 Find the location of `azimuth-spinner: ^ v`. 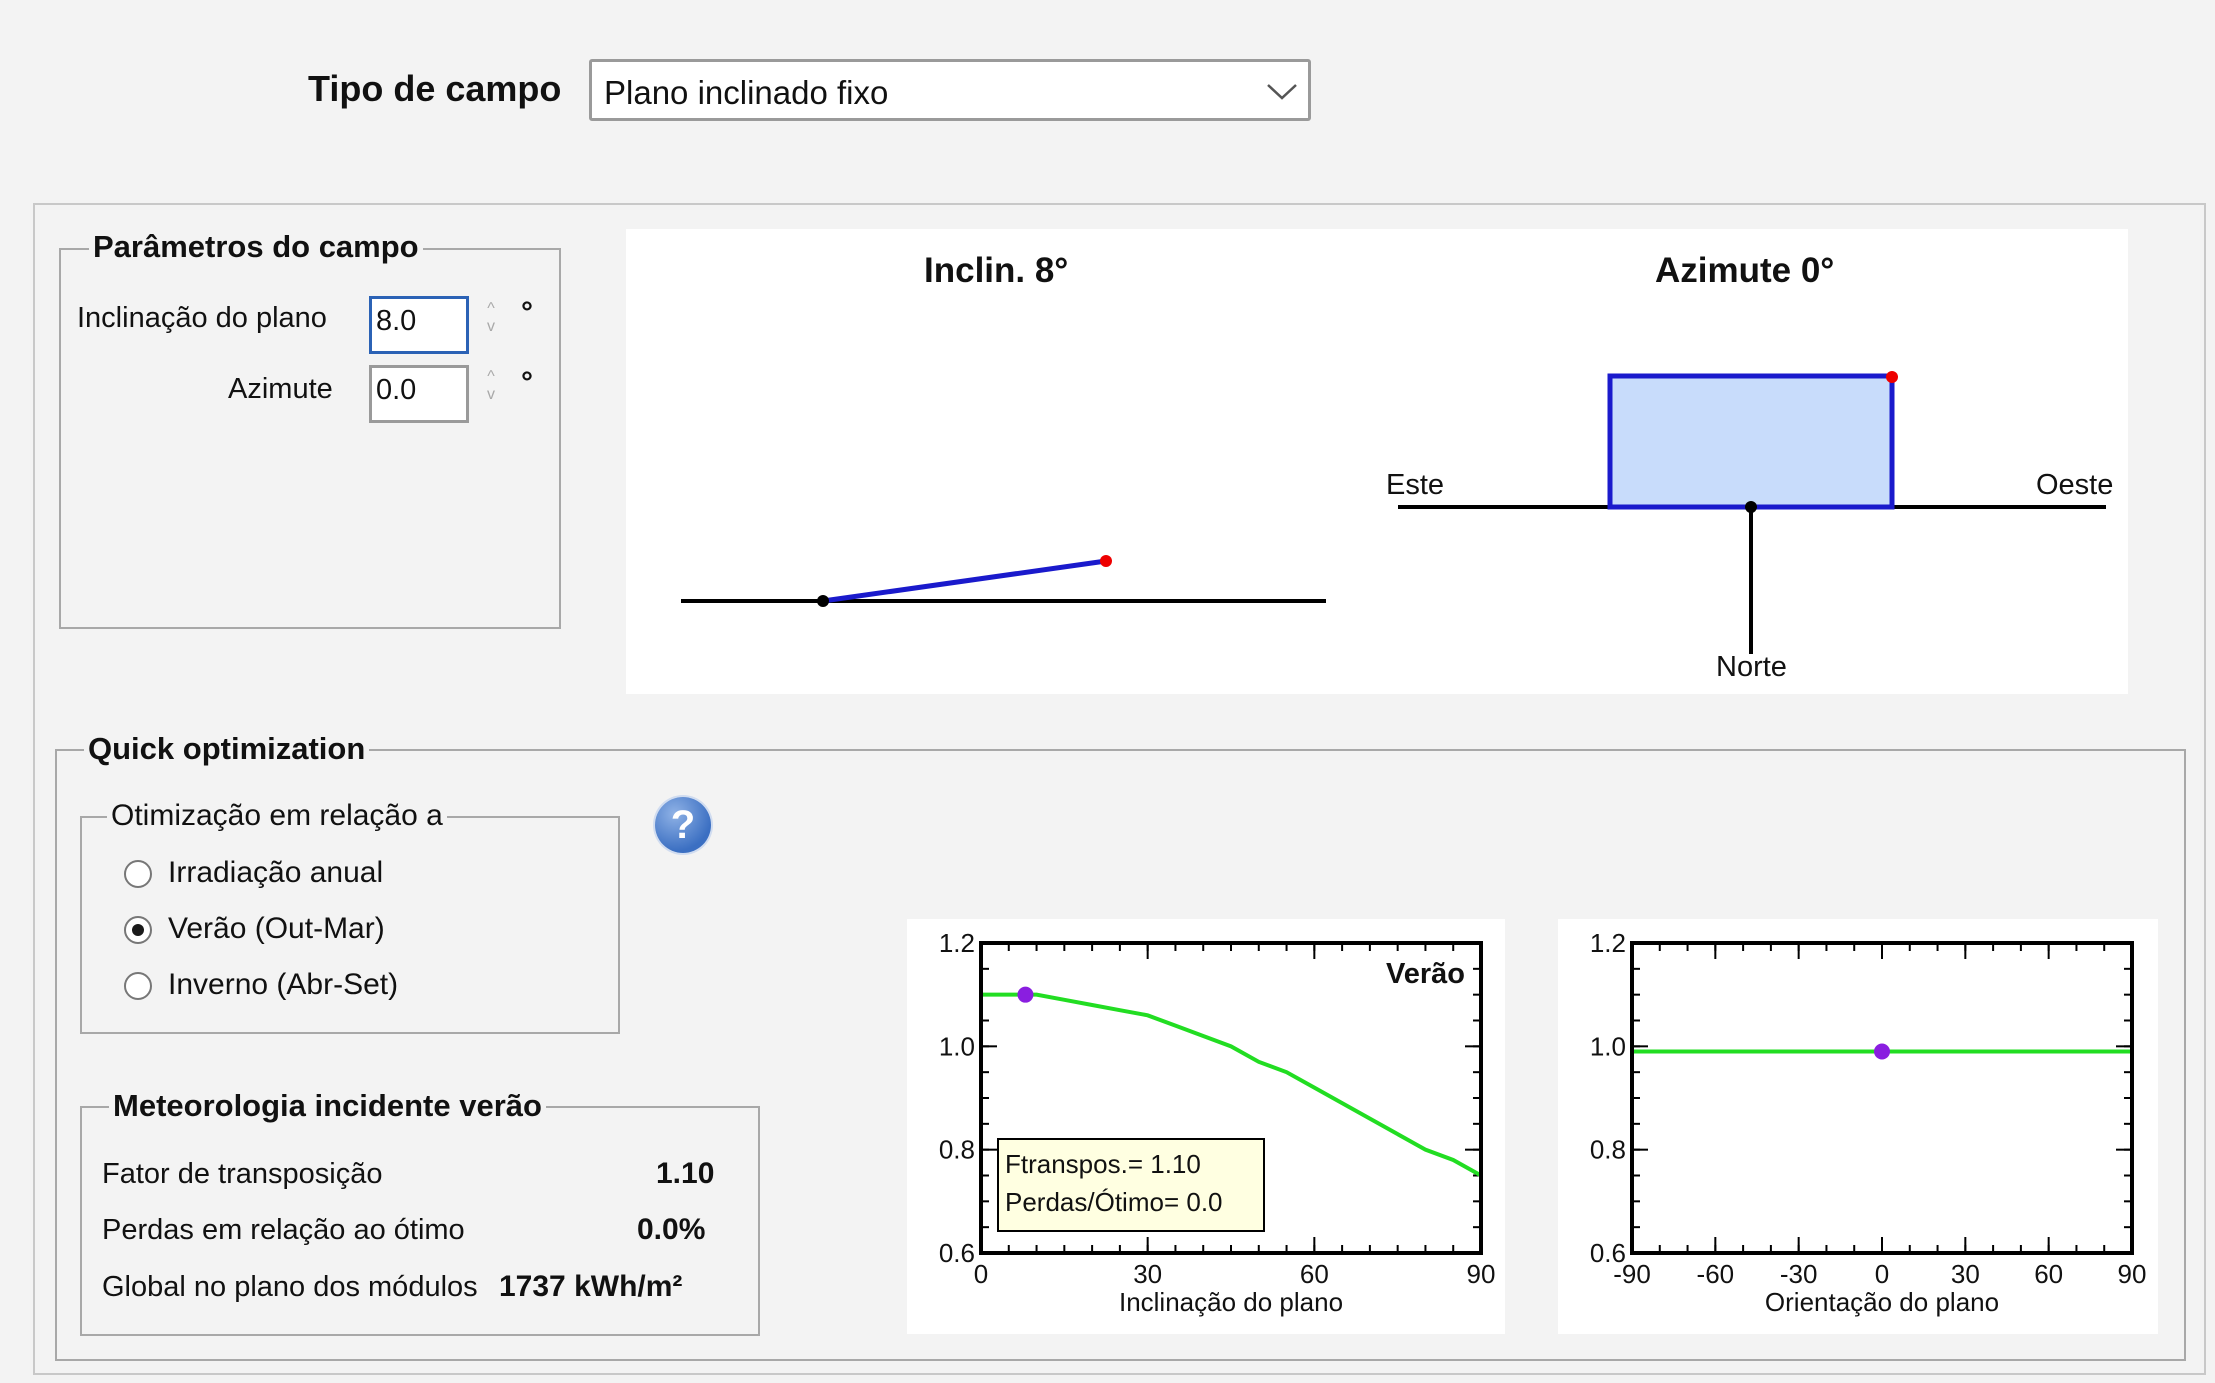

azimuth-spinner: ^ v is located at coordinates (491, 388).